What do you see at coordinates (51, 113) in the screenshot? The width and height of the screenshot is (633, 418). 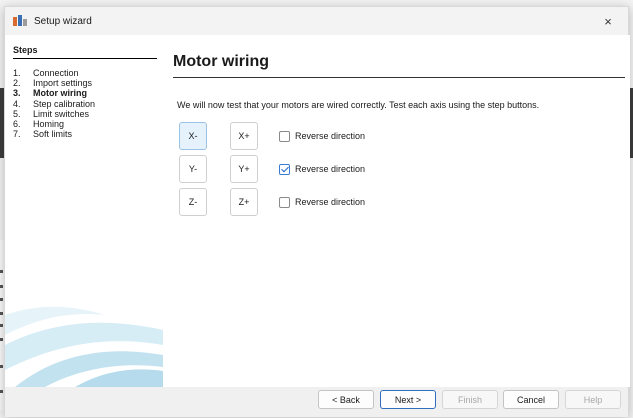 I see `step-item-limit-switches: 5. Limit switches` at bounding box center [51, 113].